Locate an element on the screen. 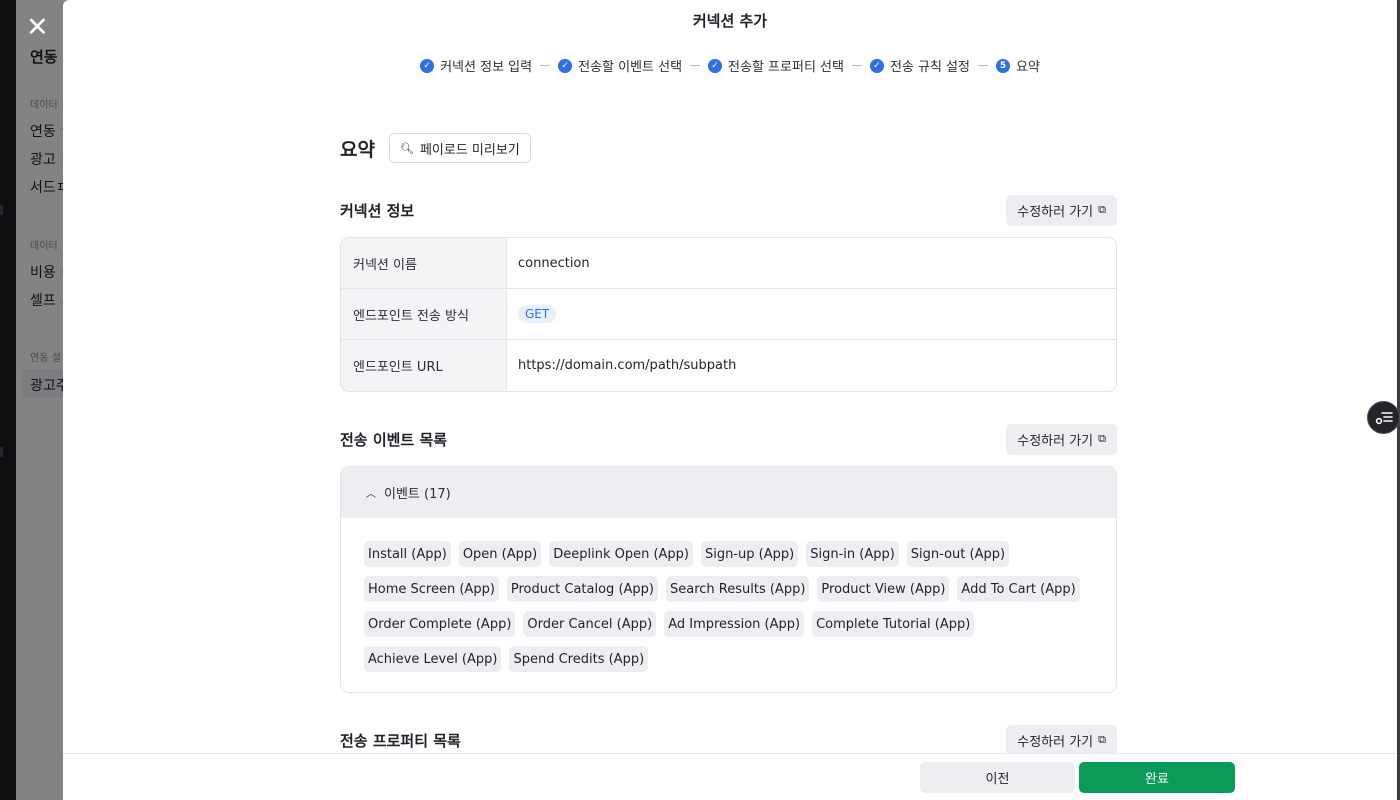 This screenshot has height=800, width=1400. step-number-badge: 5 is located at coordinates (1002, 65).